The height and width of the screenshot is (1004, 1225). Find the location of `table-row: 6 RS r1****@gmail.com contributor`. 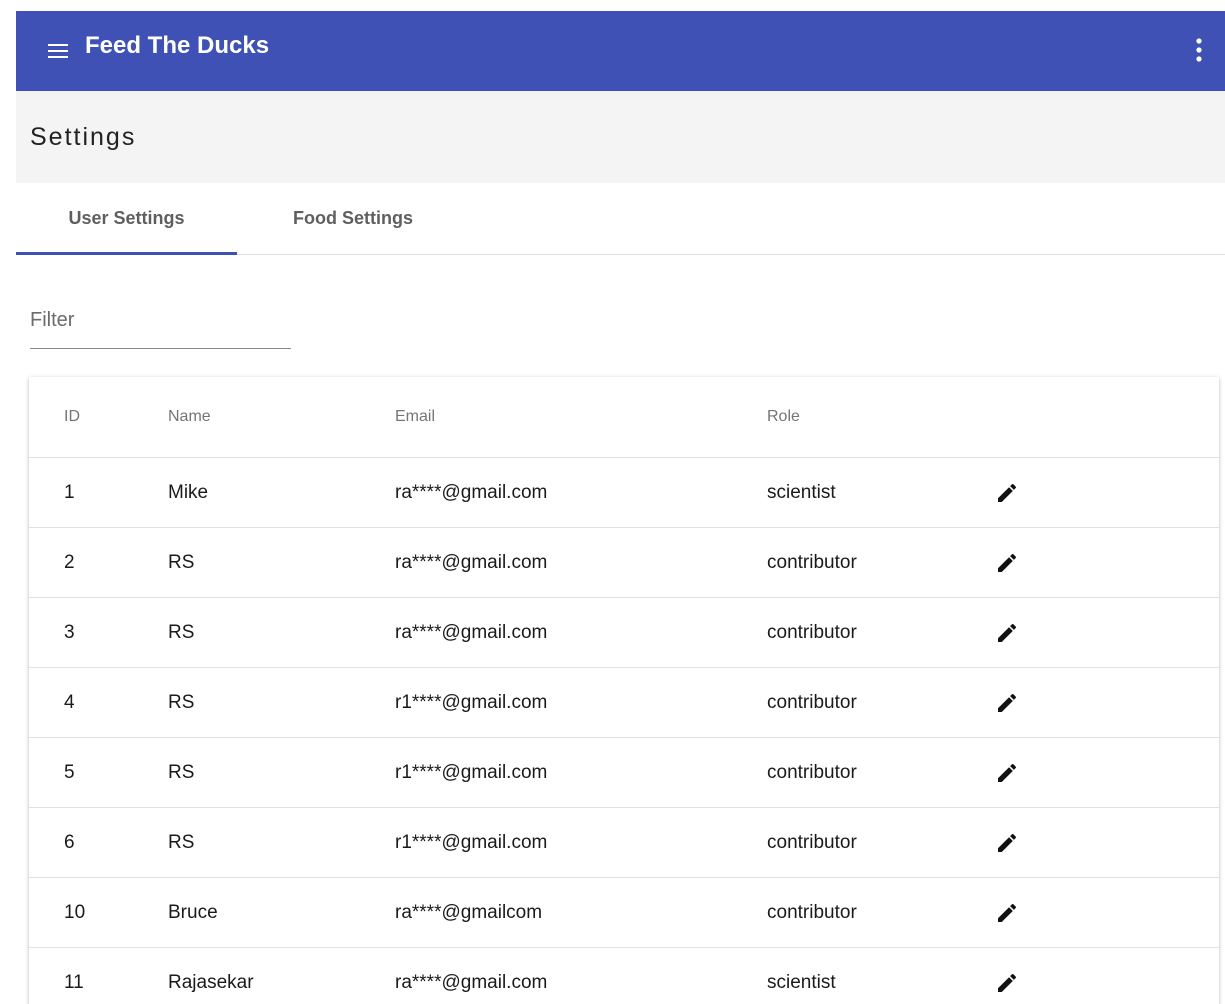

table-row: 6 RS r1****@gmail.com contributor is located at coordinates (624, 843).